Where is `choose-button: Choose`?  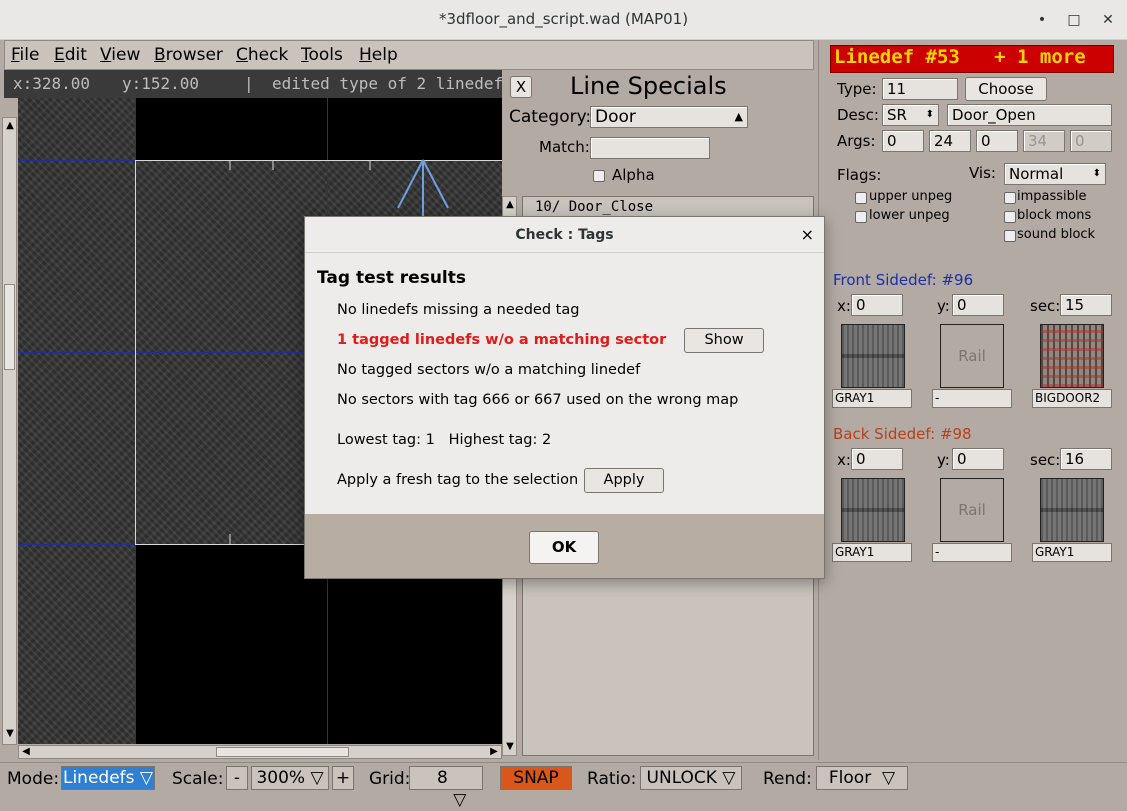
choose-button: Choose is located at coordinates (1006, 89).